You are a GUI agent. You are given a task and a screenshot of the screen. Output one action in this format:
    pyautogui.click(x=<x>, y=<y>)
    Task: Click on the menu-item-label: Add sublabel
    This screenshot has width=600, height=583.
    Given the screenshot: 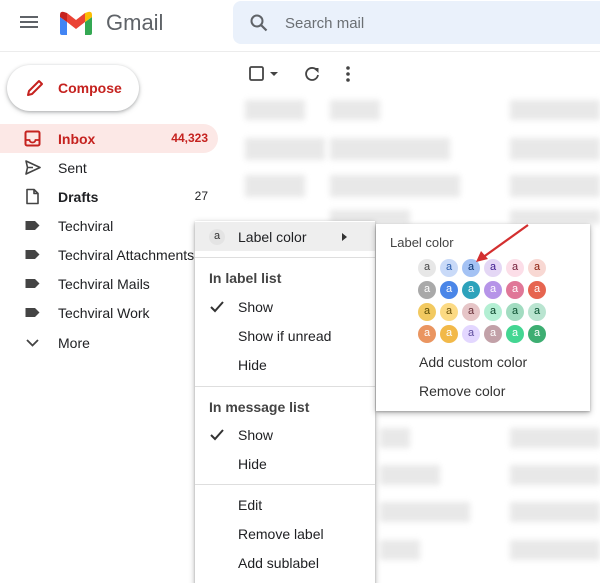 What is the action you would take?
    pyautogui.click(x=278, y=563)
    